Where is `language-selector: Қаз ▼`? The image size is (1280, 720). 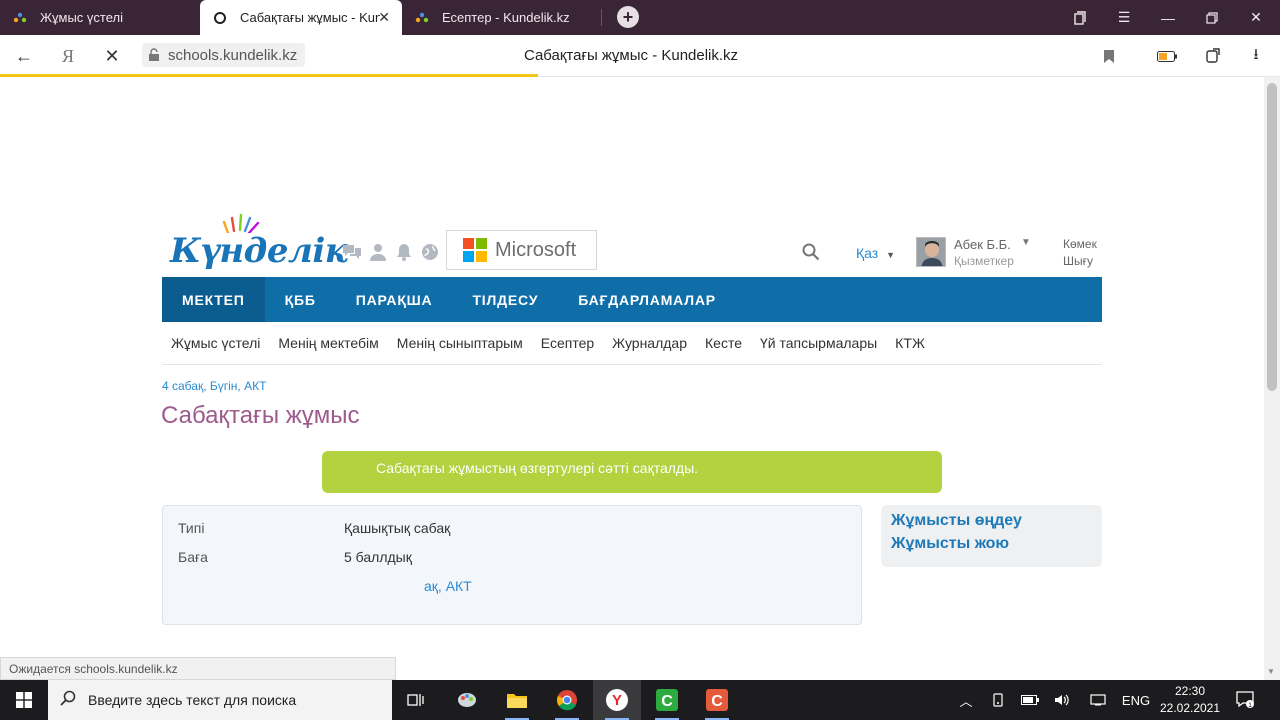 language-selector: Қаз ▼ is located at coordinates (875, 253).